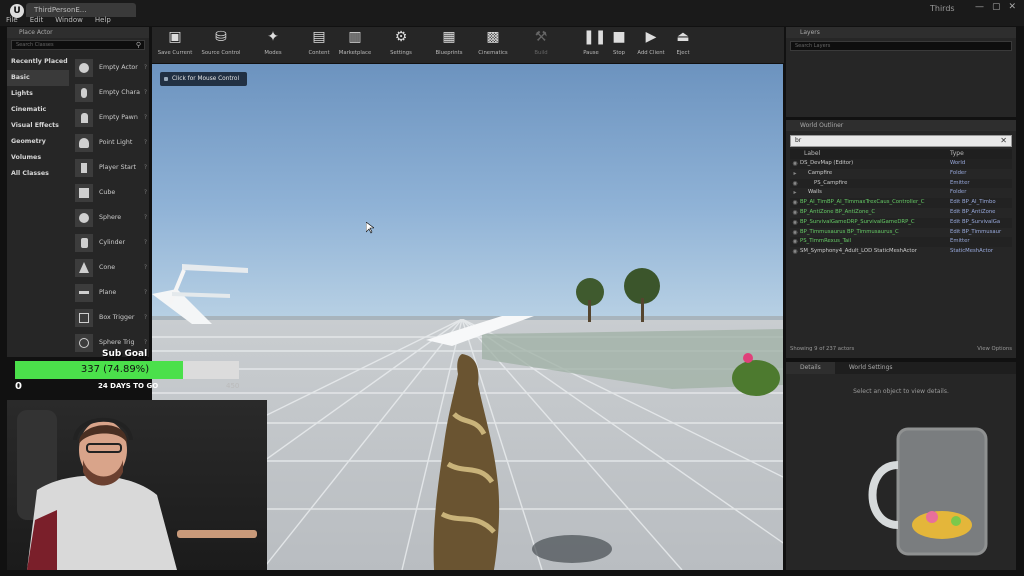 Image resolution: width=1024 pixels, height=576 pixels. What do you see at coordinates (38, 126) in the screenshot?
I see `category-visual-effects: Visual Effects` at bounding box center [38, 126].